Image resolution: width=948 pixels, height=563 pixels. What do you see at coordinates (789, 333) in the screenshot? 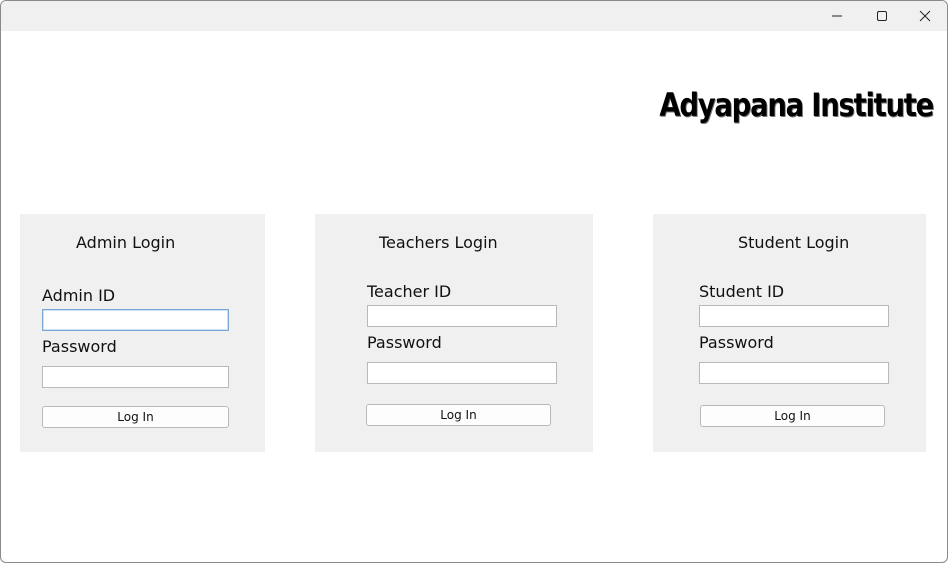
I see `student-login-panel: Student Login Student ID Password Log In` at bounding box center [789, 333].